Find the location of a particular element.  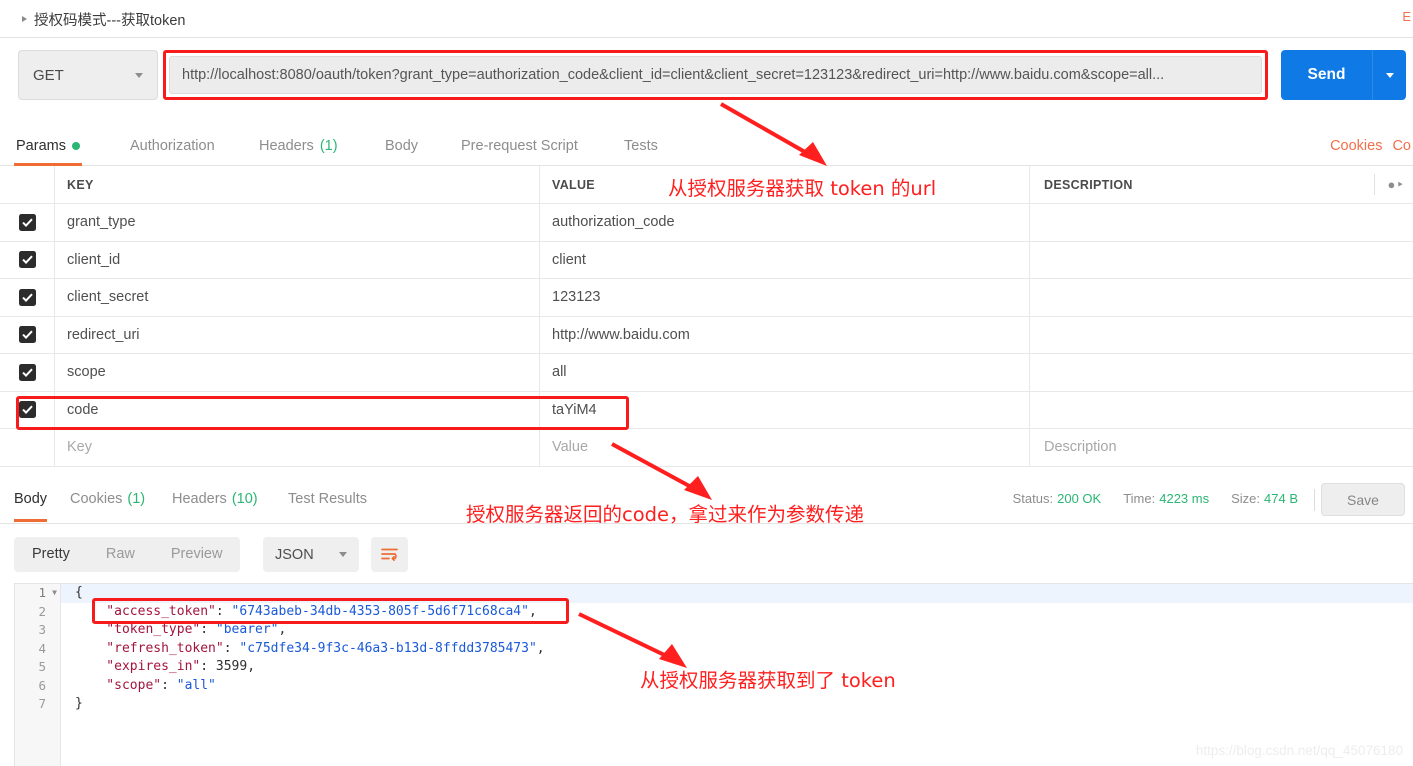

table-row: client_secret 123123 is located at coordinates (706, 298).